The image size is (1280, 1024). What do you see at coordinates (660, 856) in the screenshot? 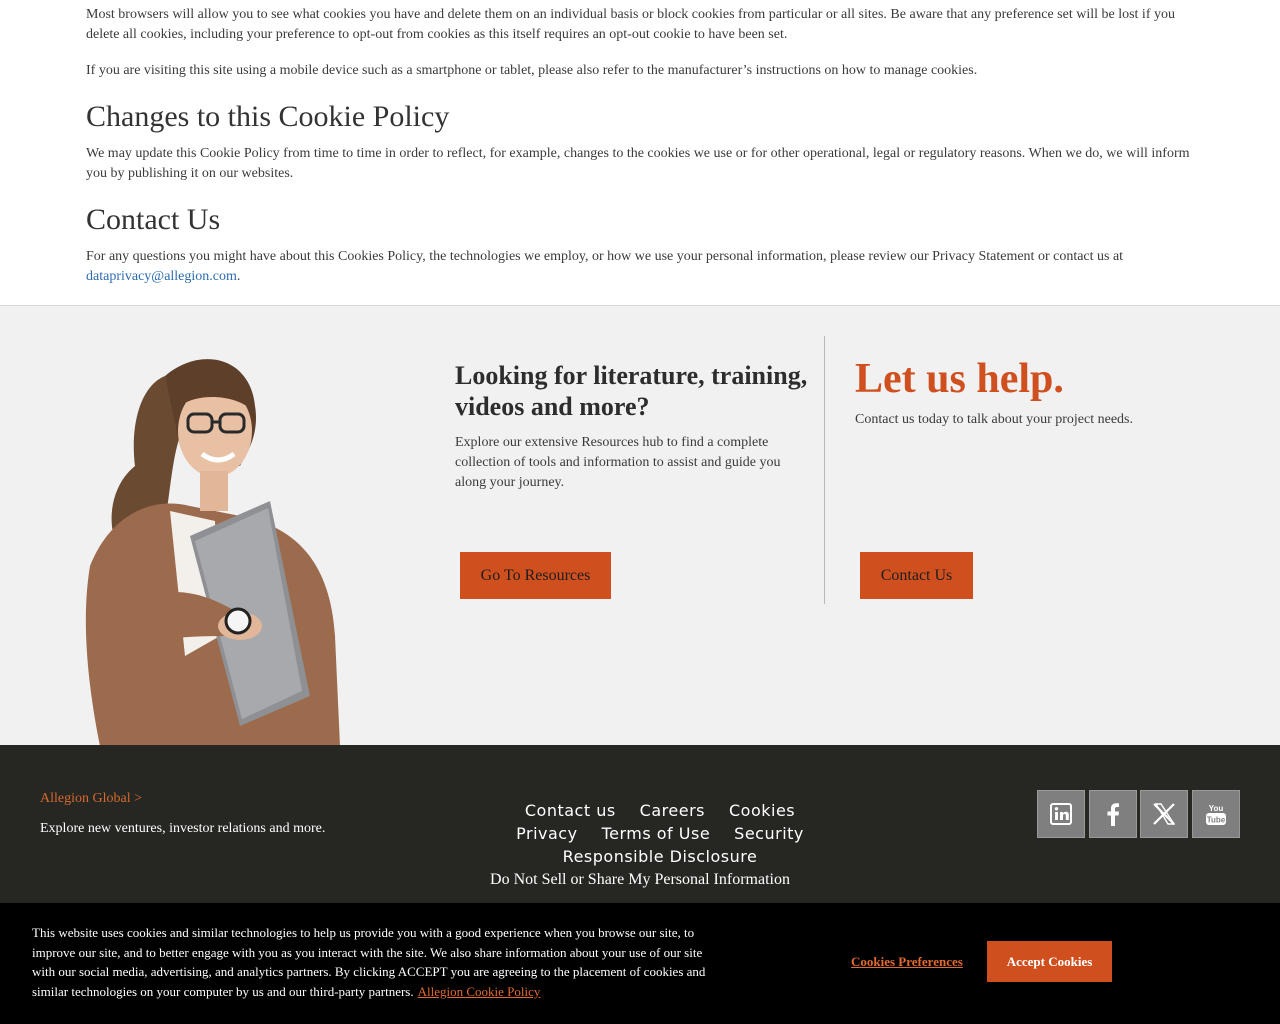
I see `footer-link-responsible-disclosure: Responsible Disclosure` at bounding box center [660, 856].